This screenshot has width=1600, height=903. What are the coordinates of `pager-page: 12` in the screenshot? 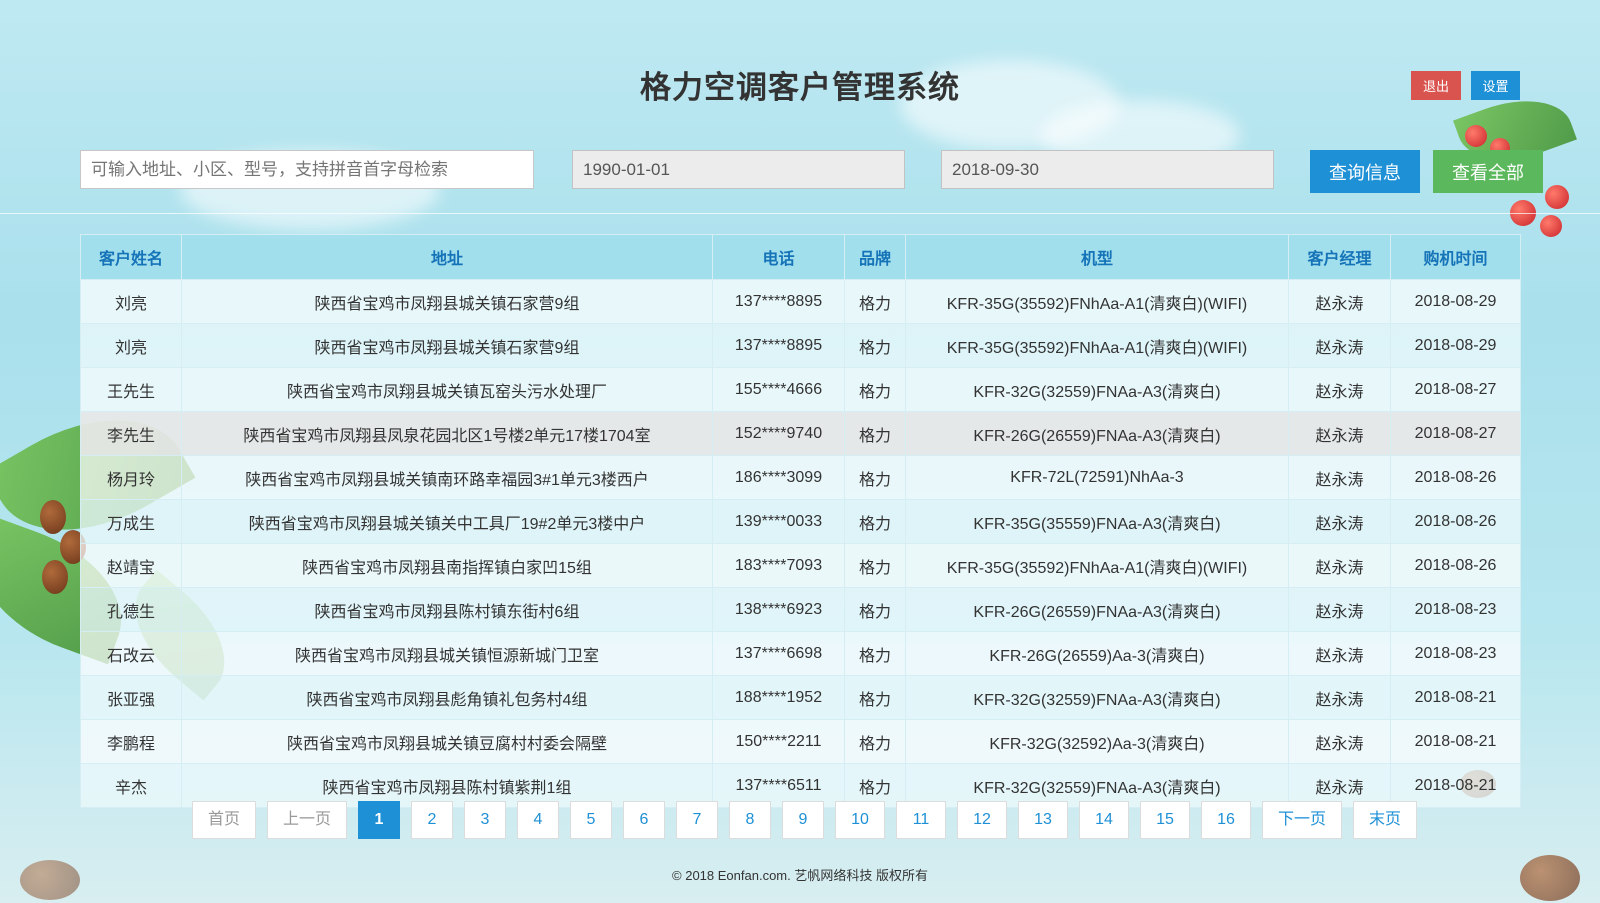 It's located at (982, 820).